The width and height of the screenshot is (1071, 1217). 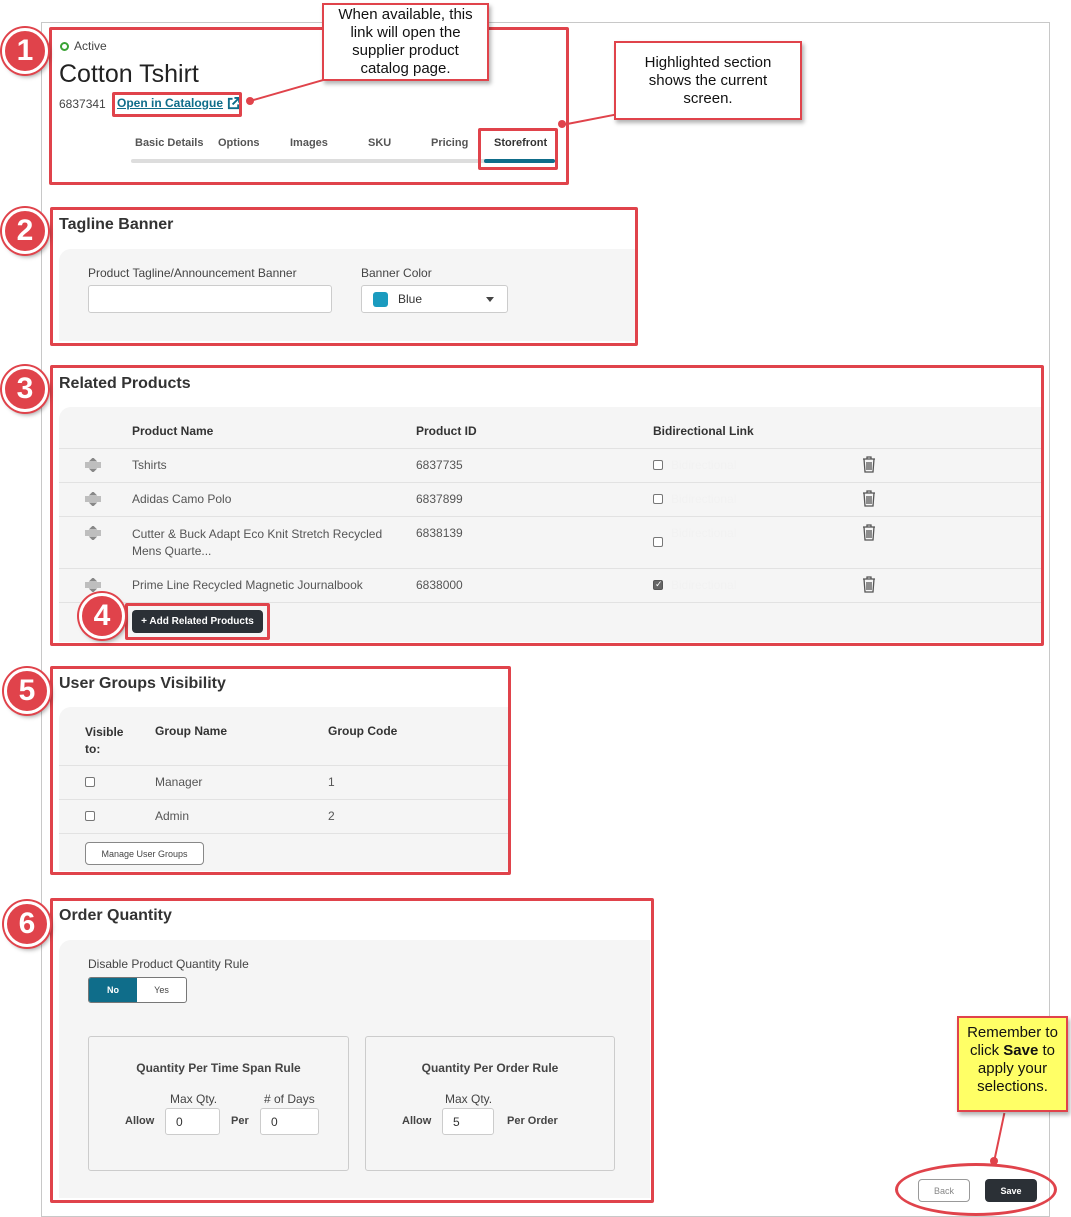 I want to click on save-callout-bold: Save, so click(x=1021, y=1050).